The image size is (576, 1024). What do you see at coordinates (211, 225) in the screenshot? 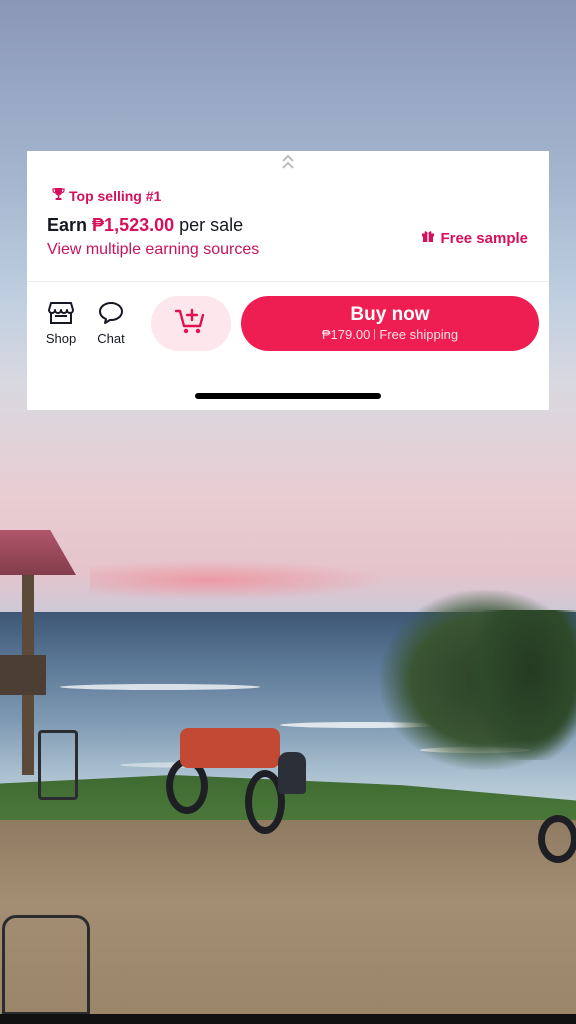
I see `earn-tail: per sale` at bounding box center [211, 225].